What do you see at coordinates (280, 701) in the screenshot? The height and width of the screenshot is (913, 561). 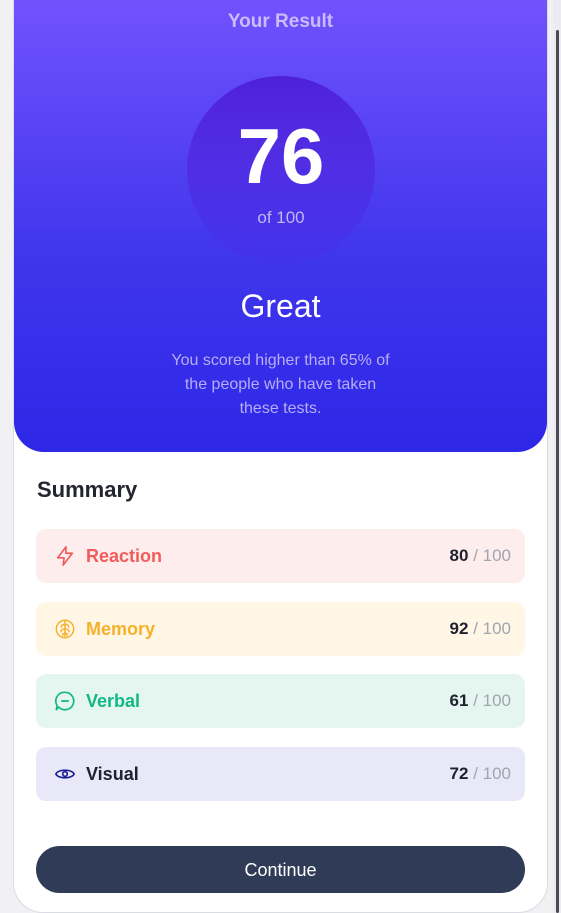 I see `summary-item-verbal: Verbal 61 / 100` at bounding box center [280, 701].